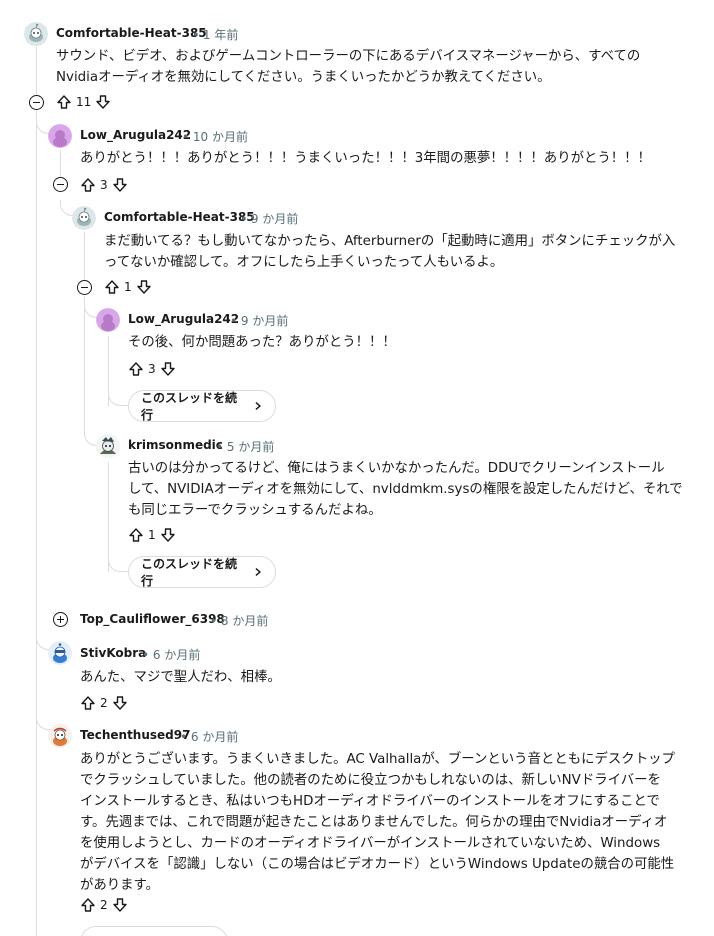 The image size is (714, 936). Describe the element at coordinates (113, 653) in the screenshot. I see `username: StivKobra` at that location.